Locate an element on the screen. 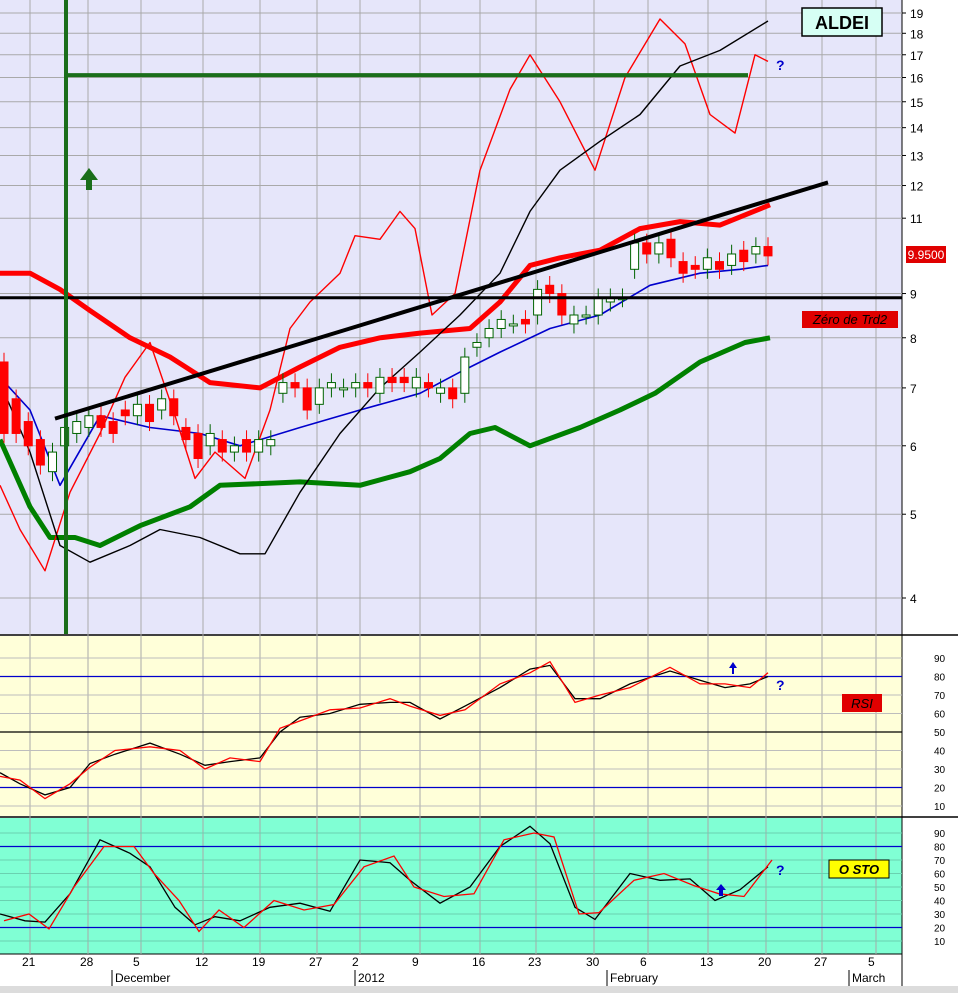 This screenshot has height=993, width=958. rsi-tick-label: 70 is located at coordinates (940, 696).